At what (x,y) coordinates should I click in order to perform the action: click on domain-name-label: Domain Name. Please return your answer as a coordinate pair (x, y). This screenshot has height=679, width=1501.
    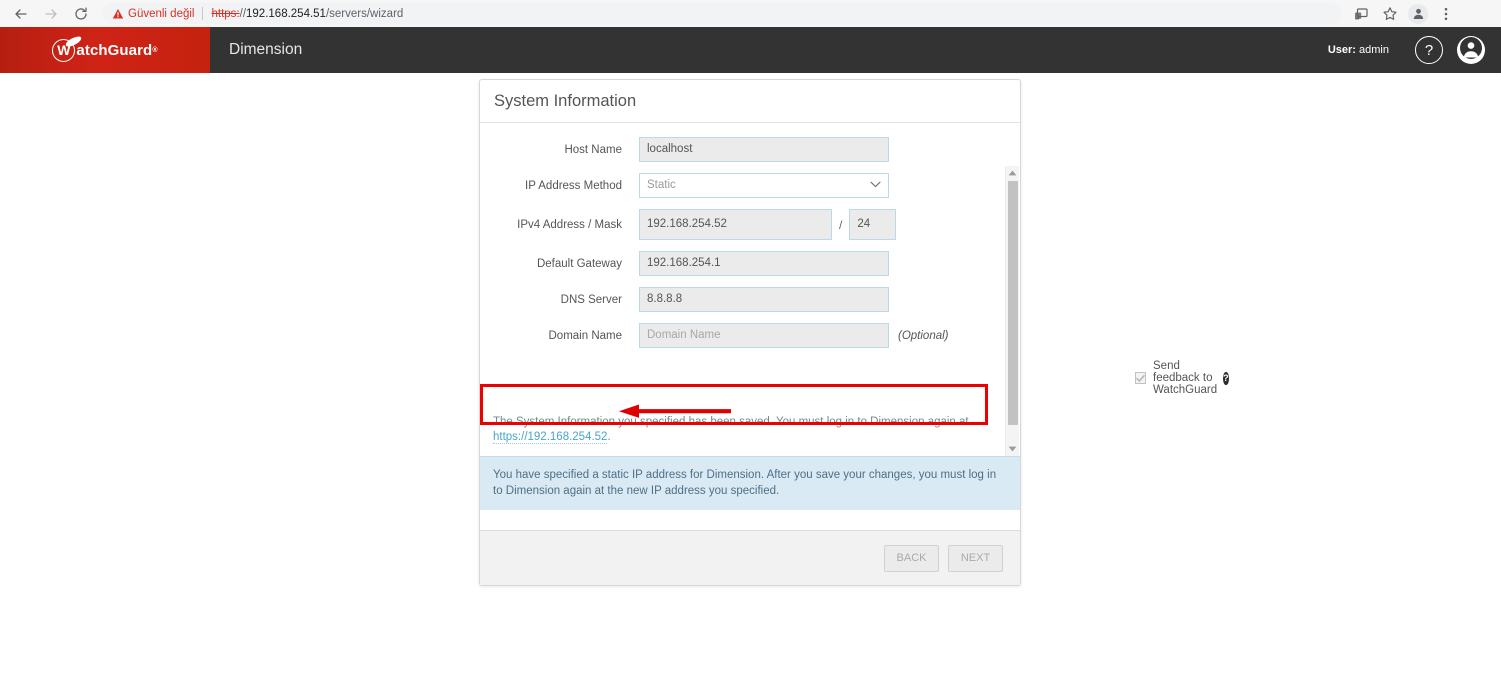
    Looking at the image, I should click on (585, 335).